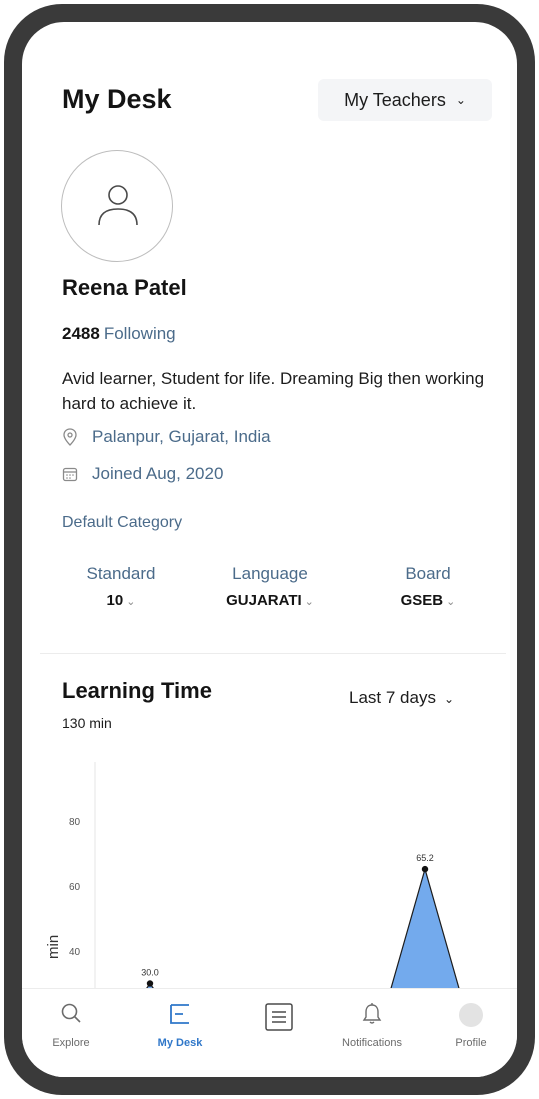 The width and height of the screenshot is (539, 1099). I want to click on search-icon, so click(71, 1013).